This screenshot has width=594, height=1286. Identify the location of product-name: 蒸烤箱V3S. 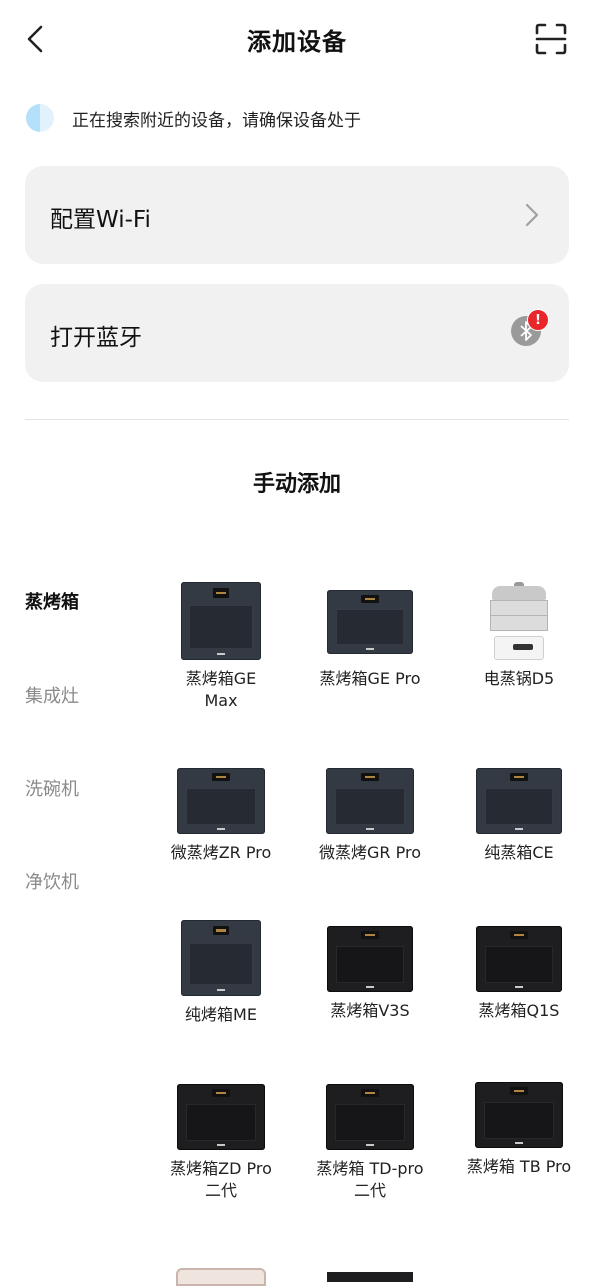
(370, 1010).